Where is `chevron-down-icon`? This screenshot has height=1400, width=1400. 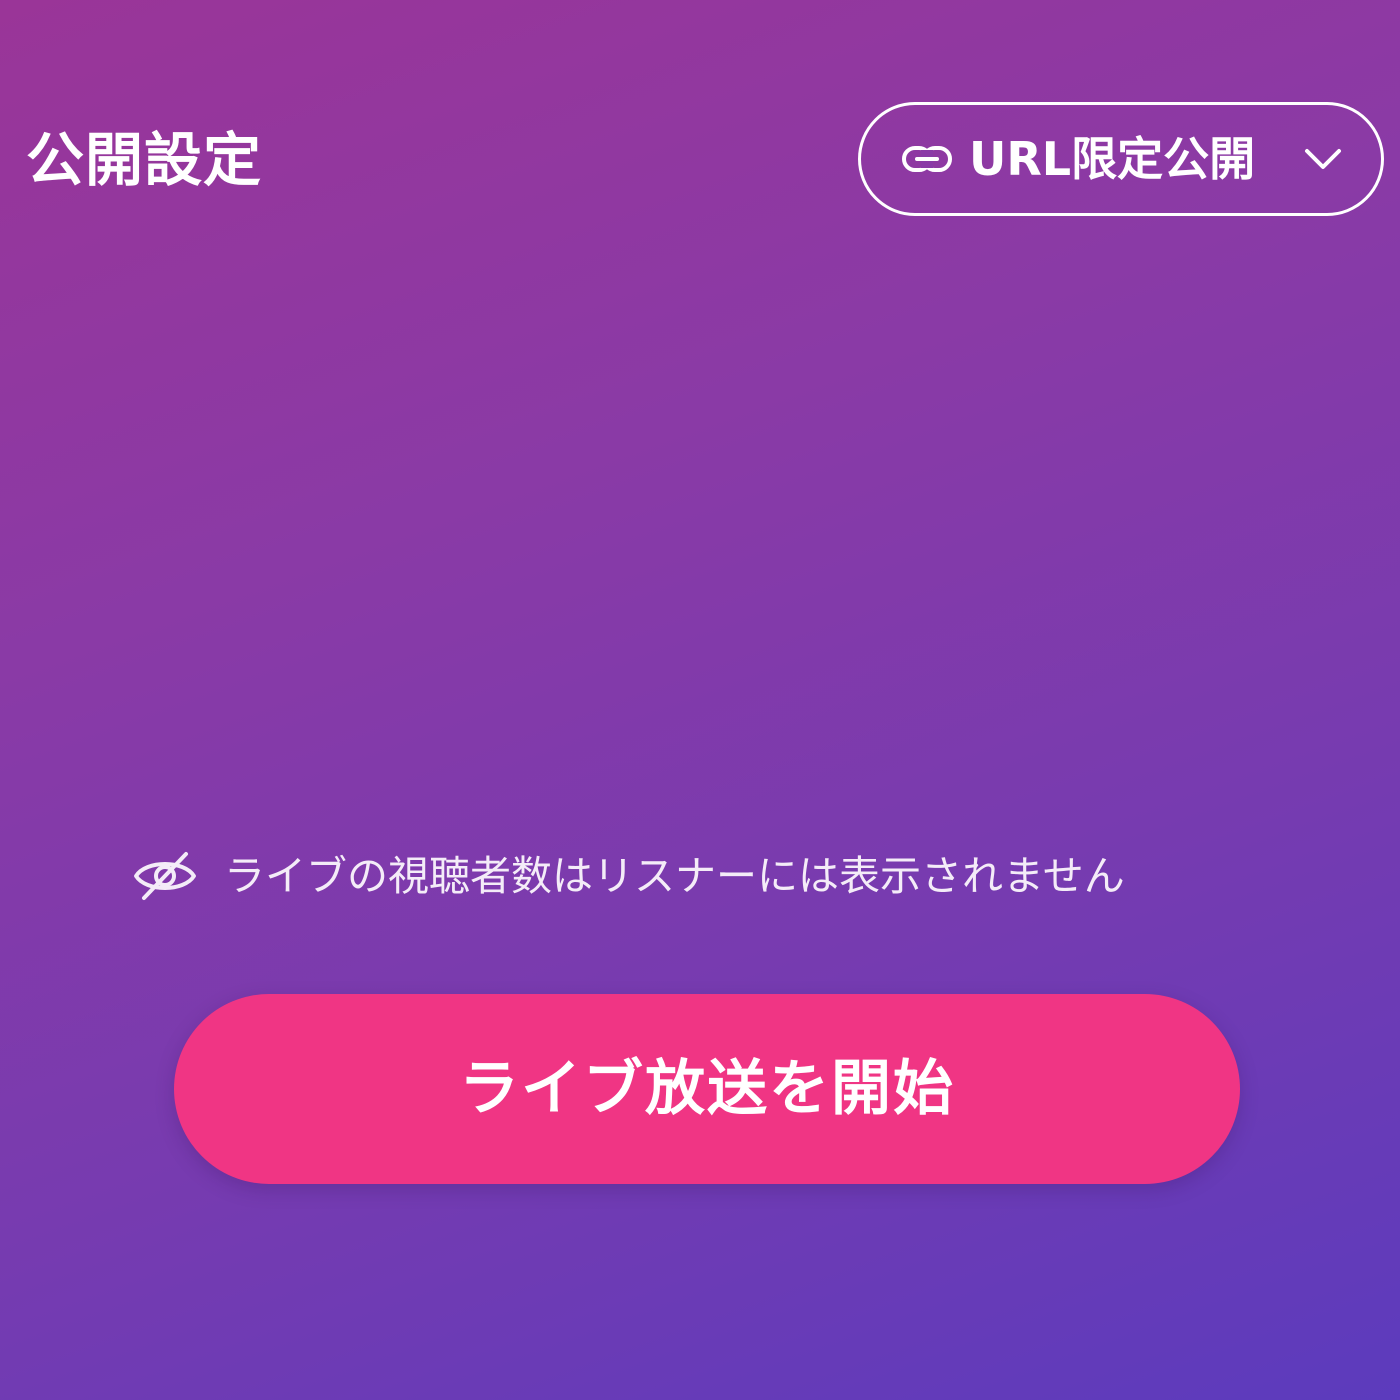 chevron-down-icon is located at coordinates (1323, 159).